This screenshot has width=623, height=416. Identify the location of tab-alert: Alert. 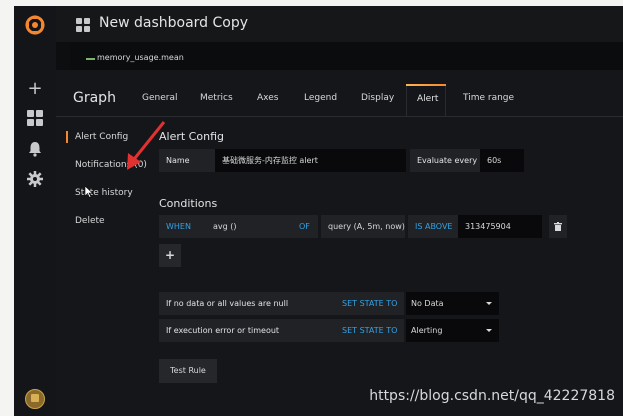
(426, 100).